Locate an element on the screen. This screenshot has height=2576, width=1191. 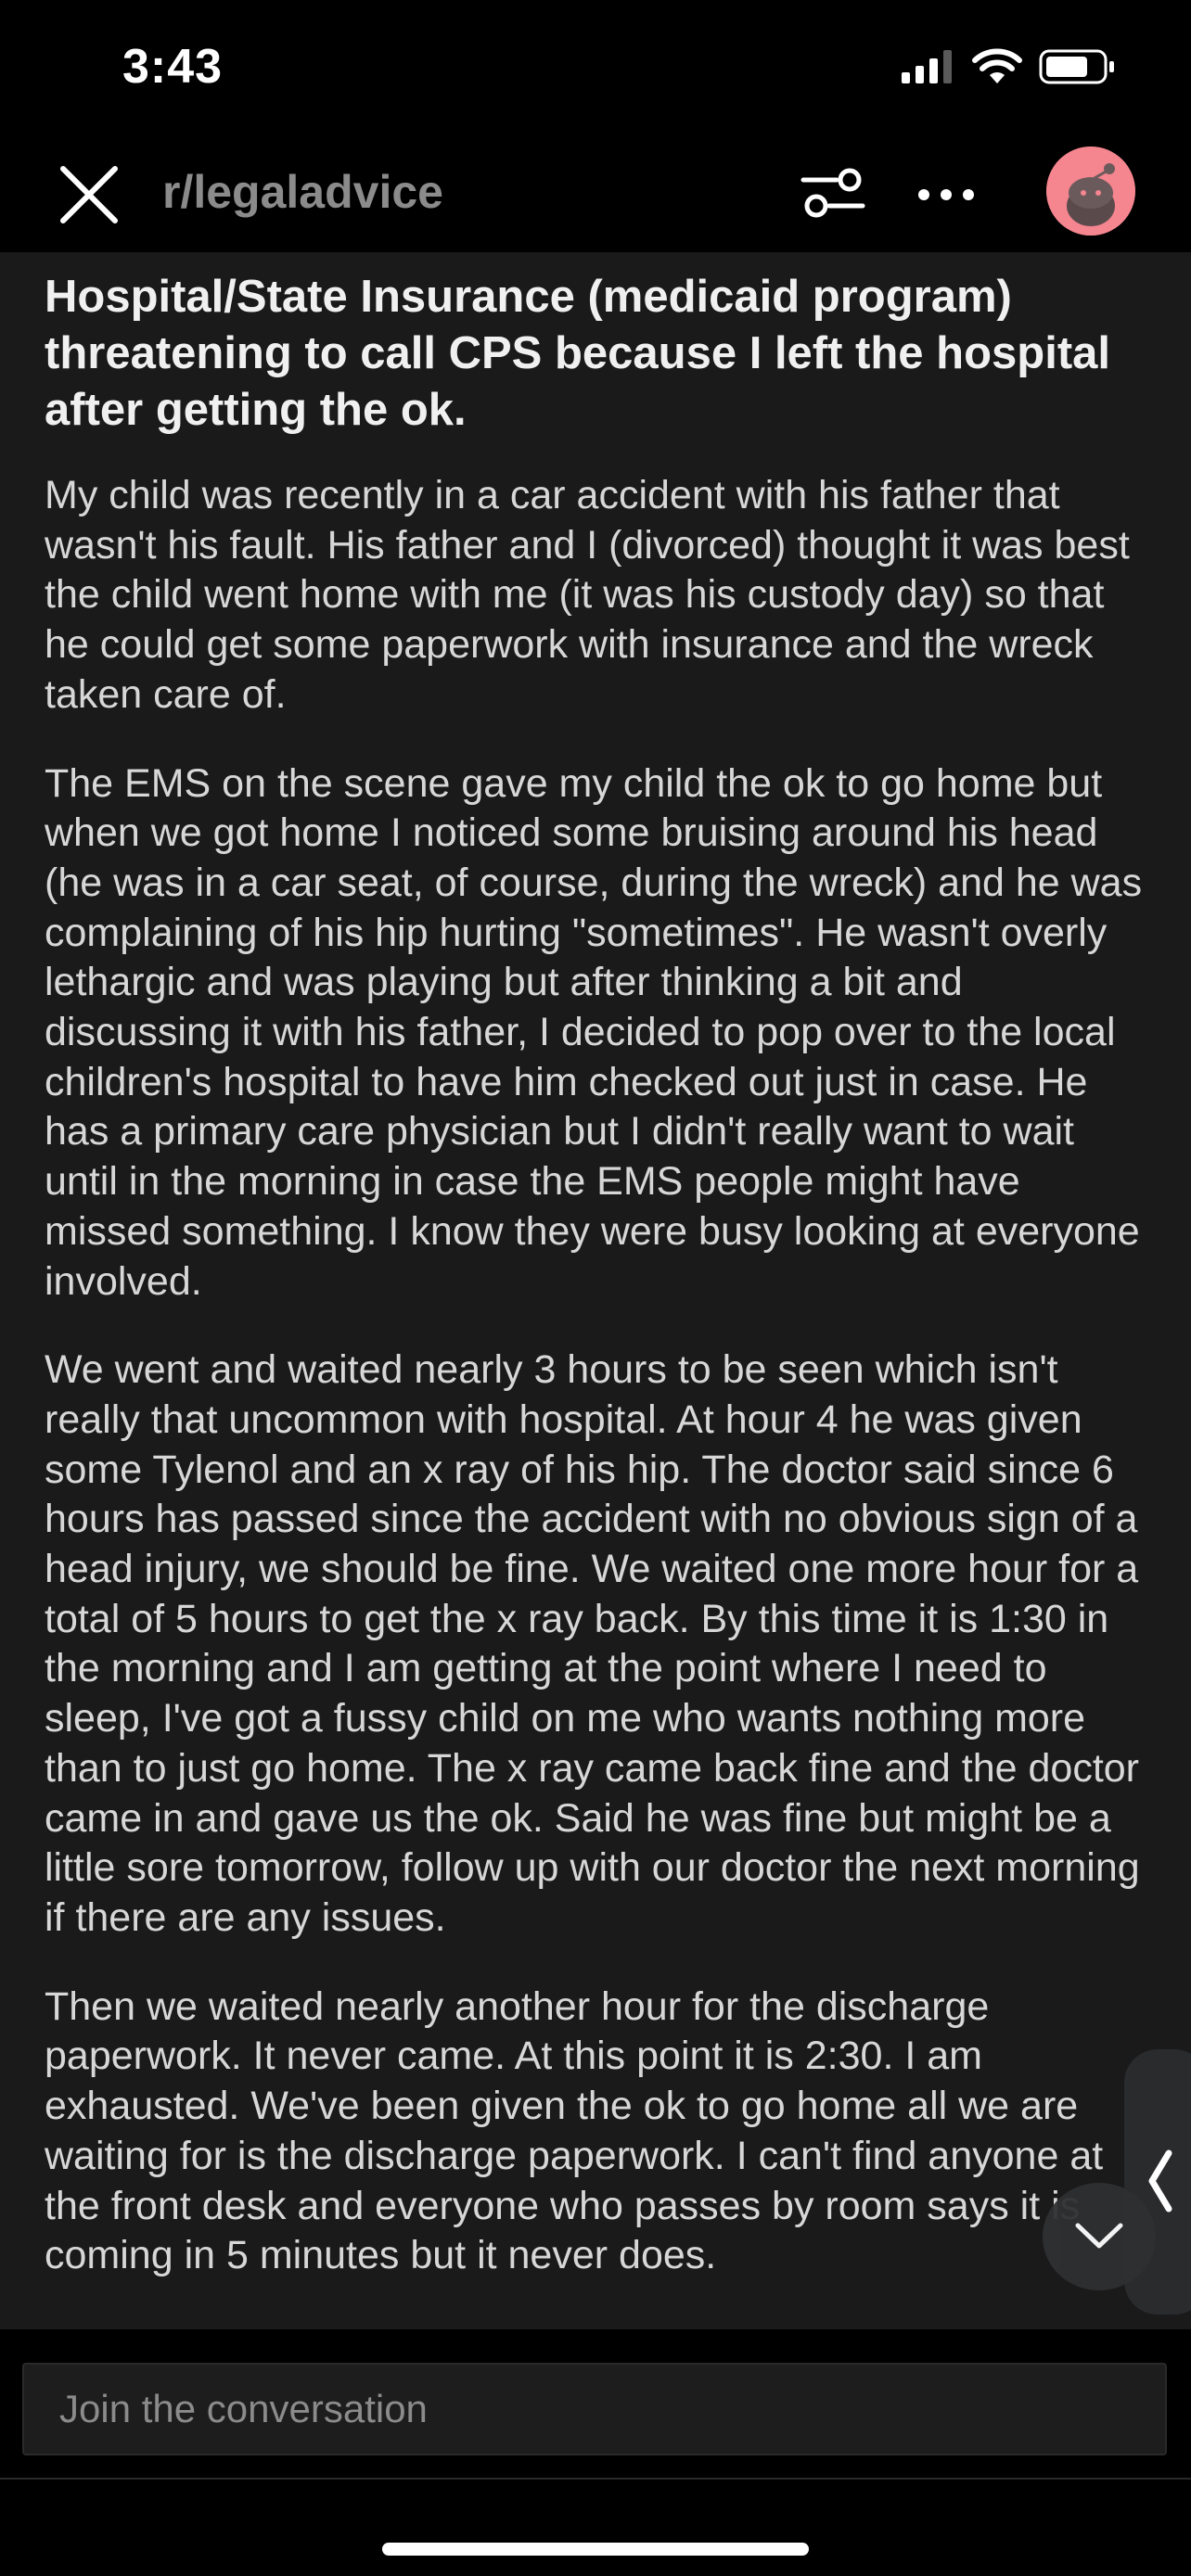
chevron-down-icon is located at coordinates (1099, 2236).